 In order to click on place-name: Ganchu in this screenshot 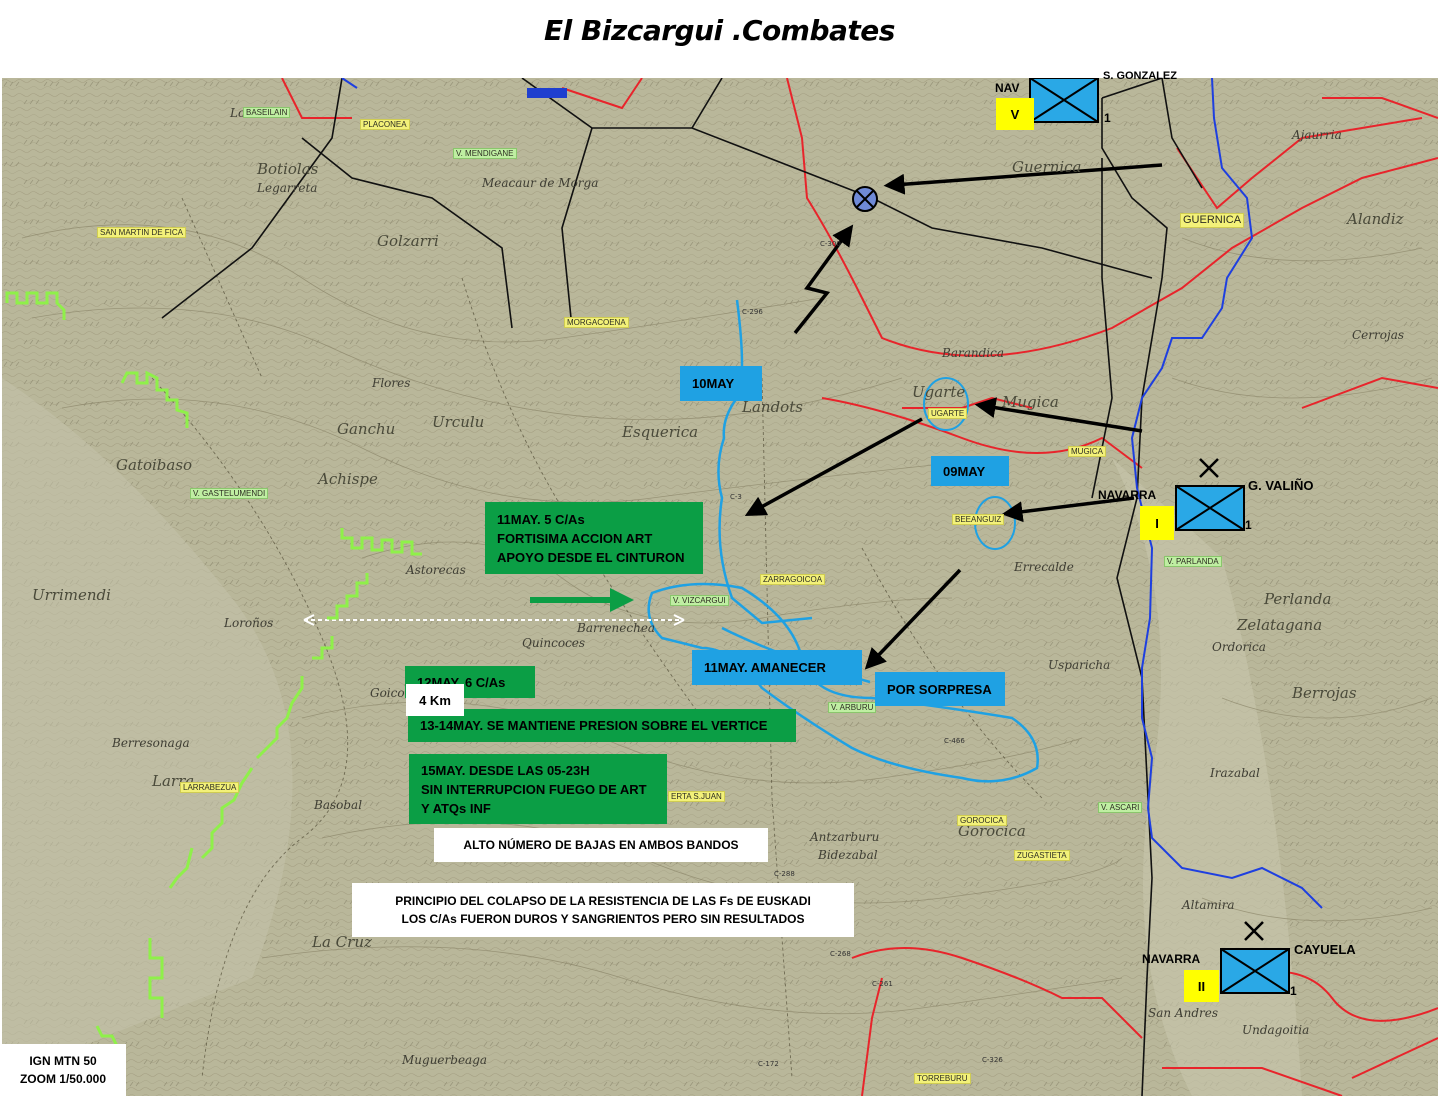, I will do `click(366, 429)`.